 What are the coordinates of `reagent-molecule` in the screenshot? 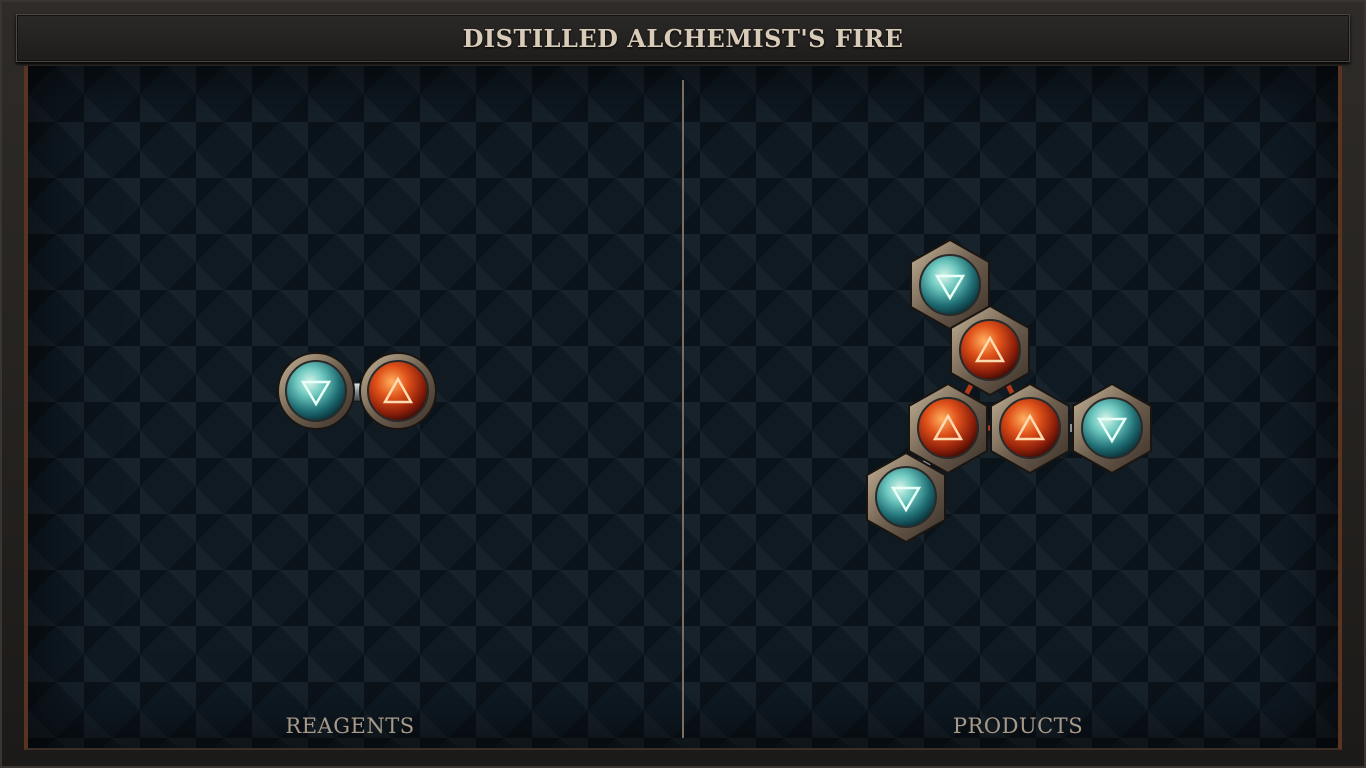 It's located at (357, 391).